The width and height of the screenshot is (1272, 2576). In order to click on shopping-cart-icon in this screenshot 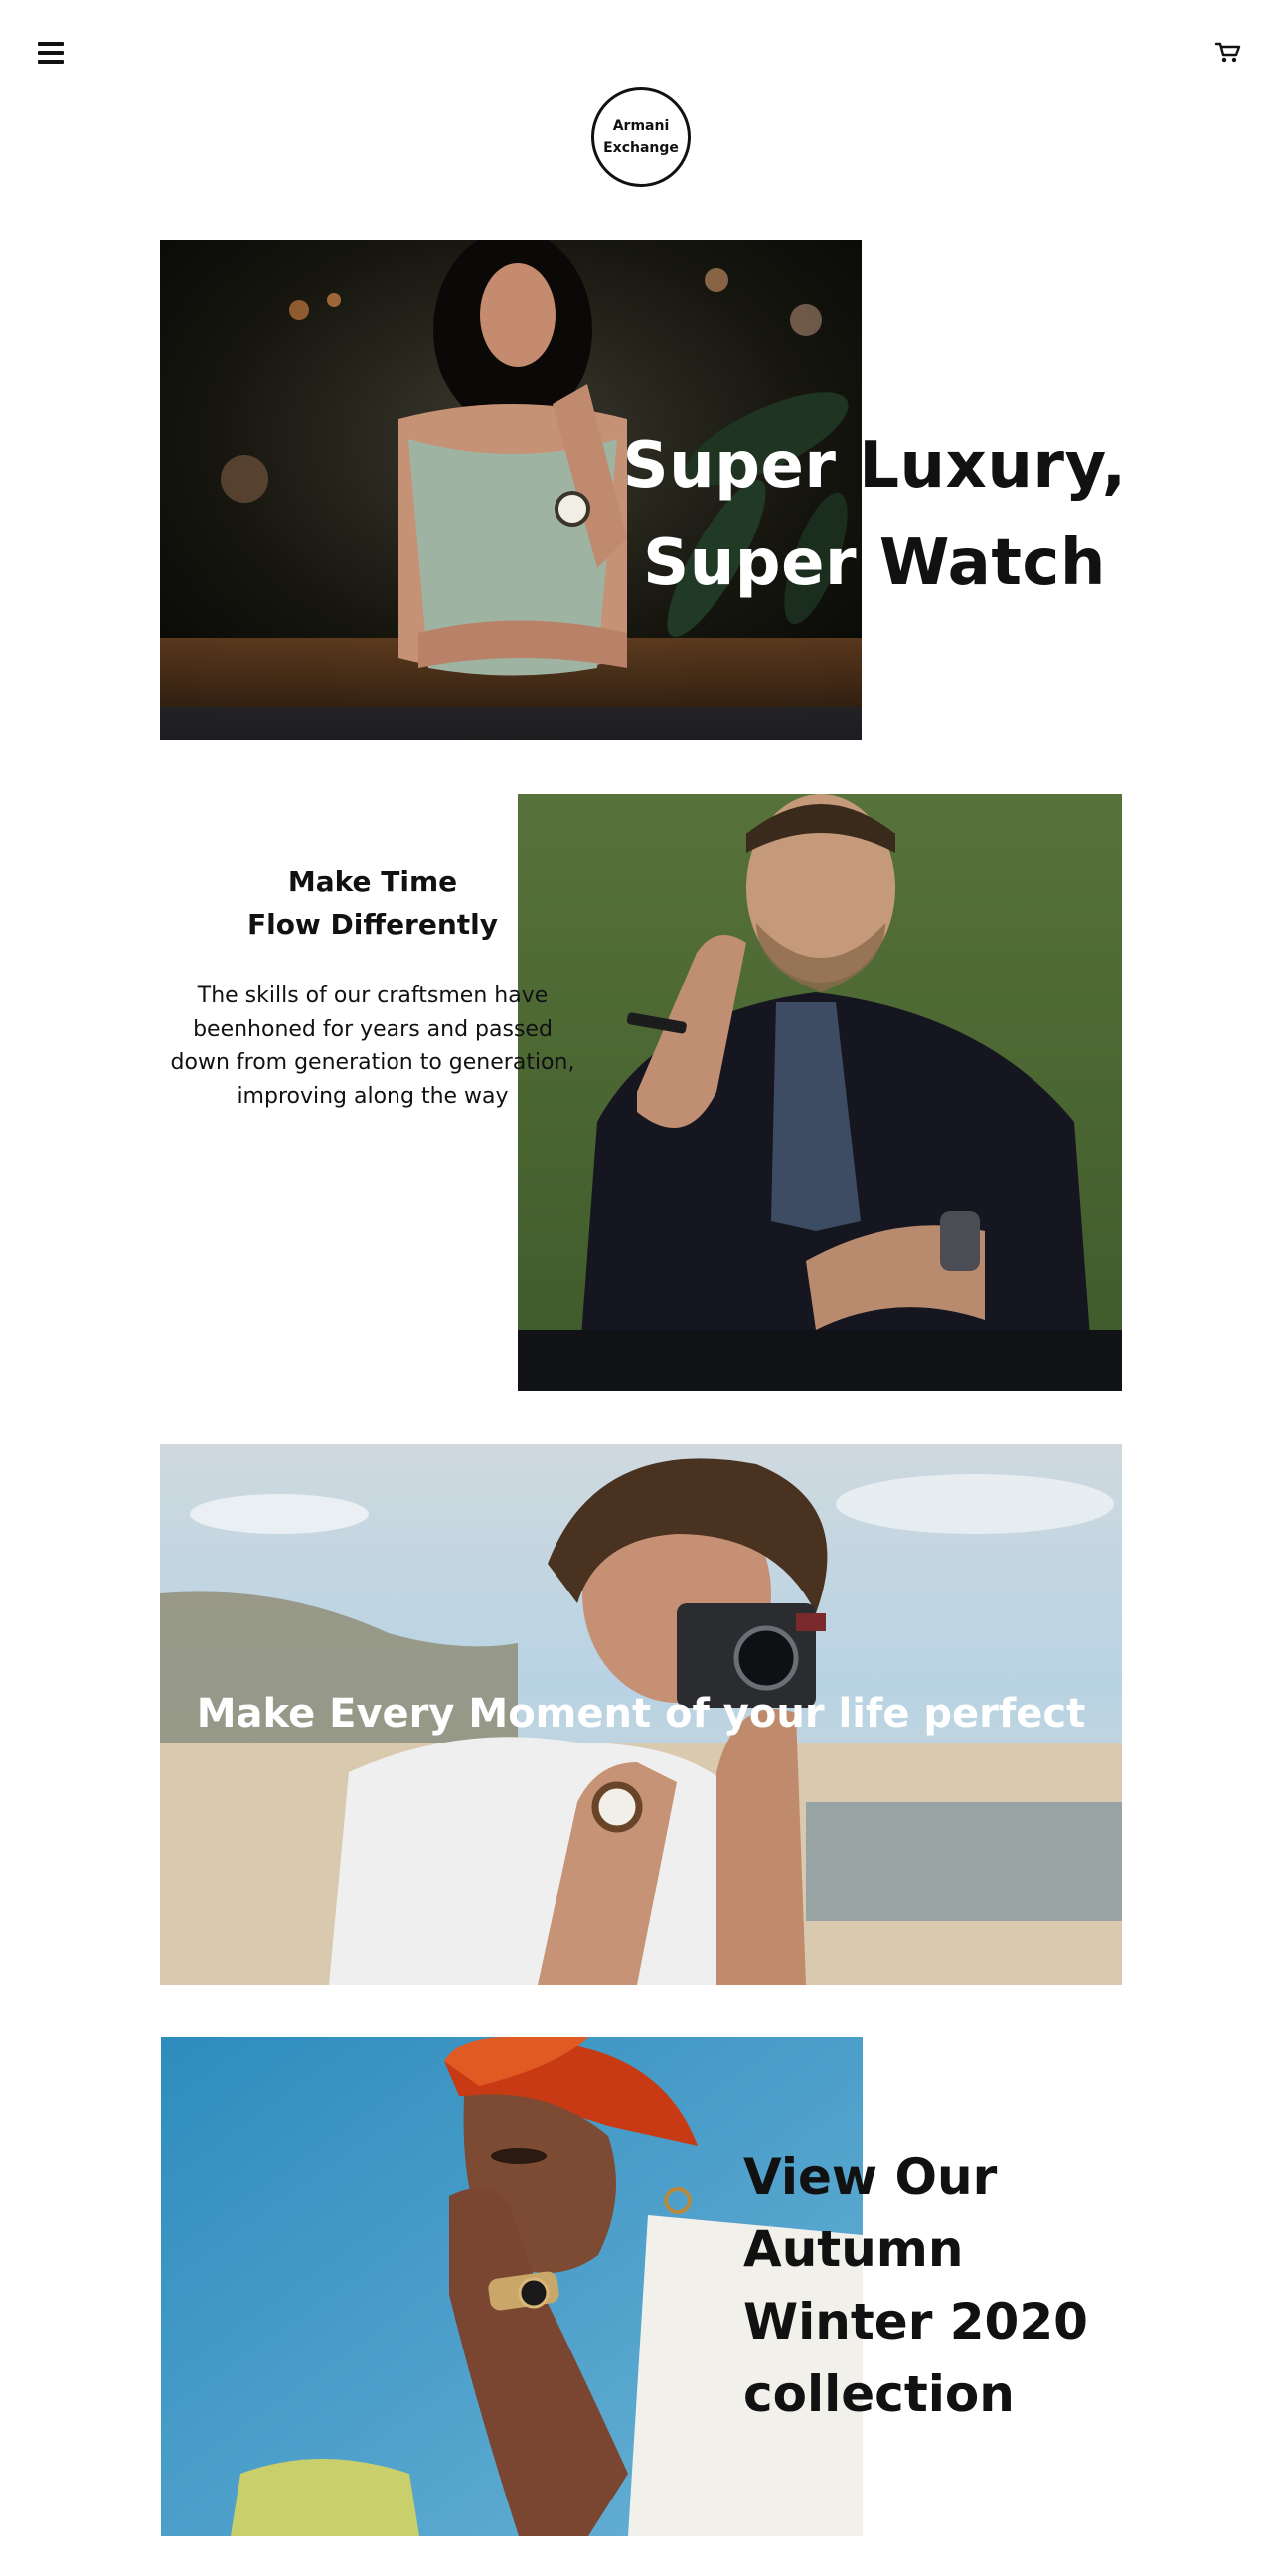, I will do `click(1227, 53)`.